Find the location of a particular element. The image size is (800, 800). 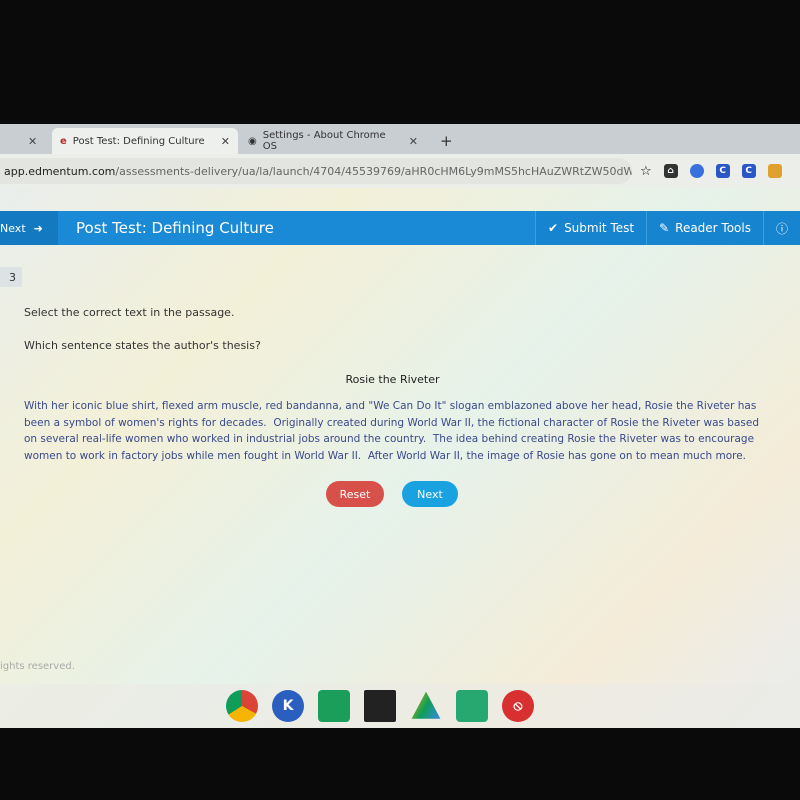

new-tab-button: + is located at coordinates (446, 141).